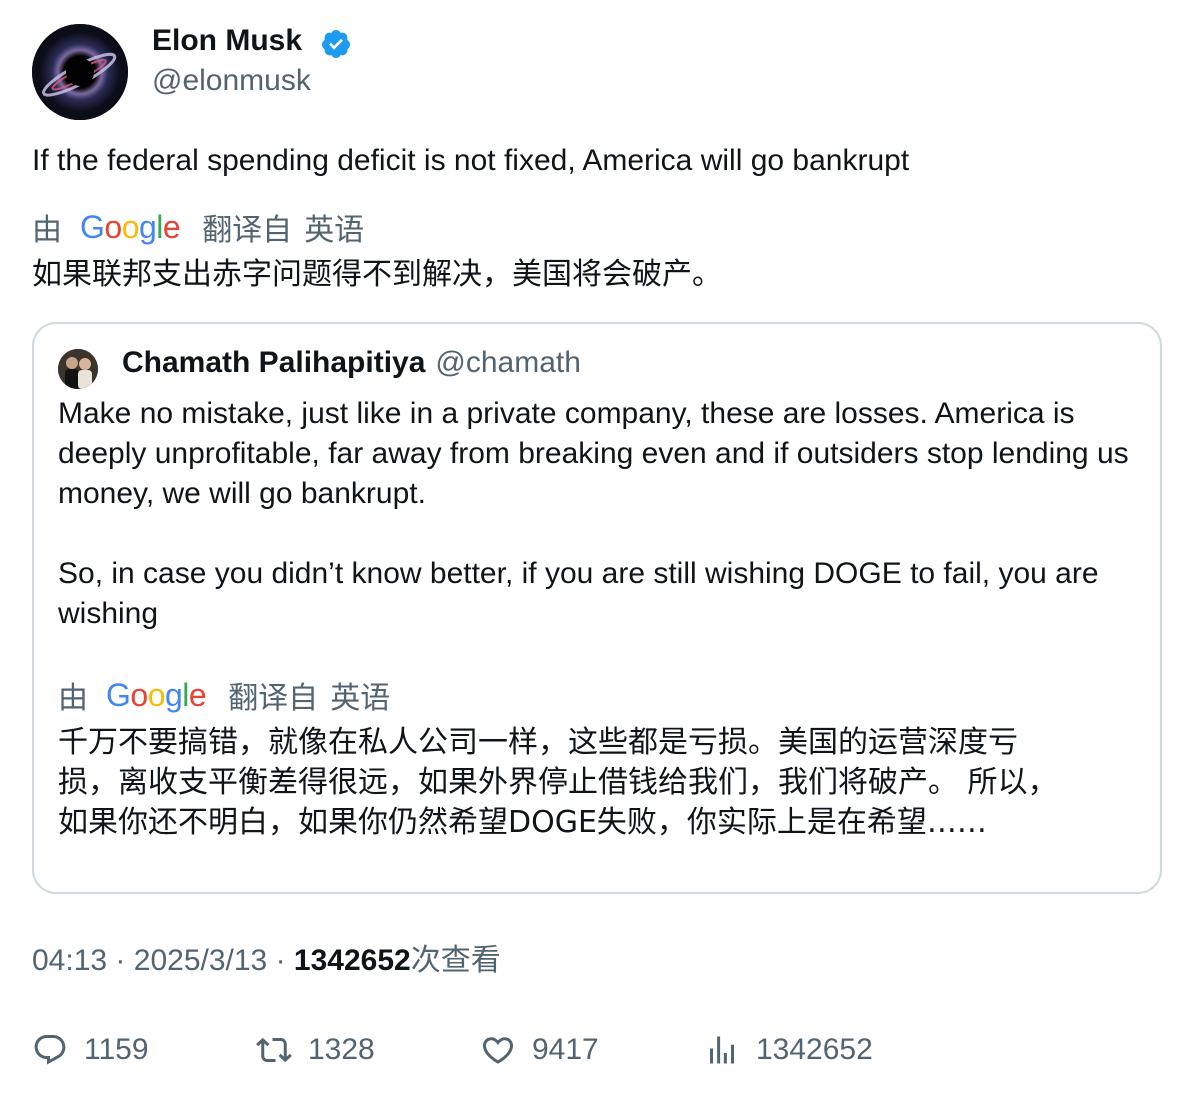 This screenshot has width=1196, height=1096. Describe the element at coordinates (273, 362) in the screenshot. I see `quoted-author-name-text: Chamath Palihapitiya` at that location.